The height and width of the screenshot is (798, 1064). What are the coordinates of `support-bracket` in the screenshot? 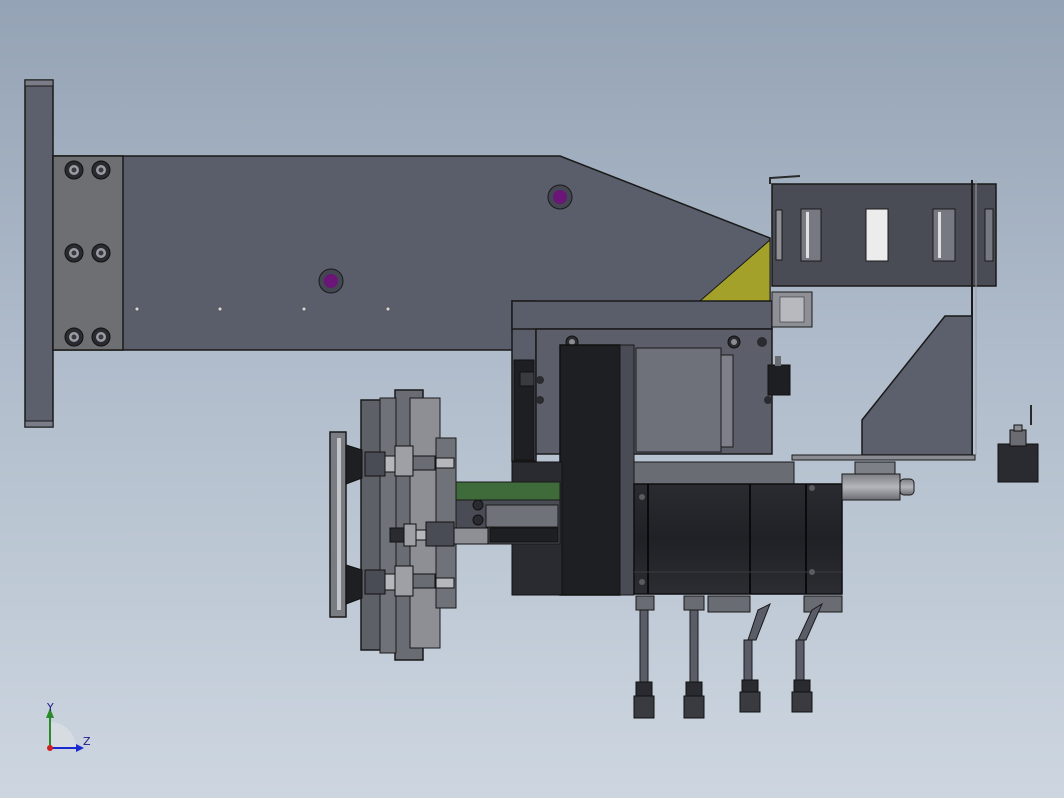 It's located at (883, 388).